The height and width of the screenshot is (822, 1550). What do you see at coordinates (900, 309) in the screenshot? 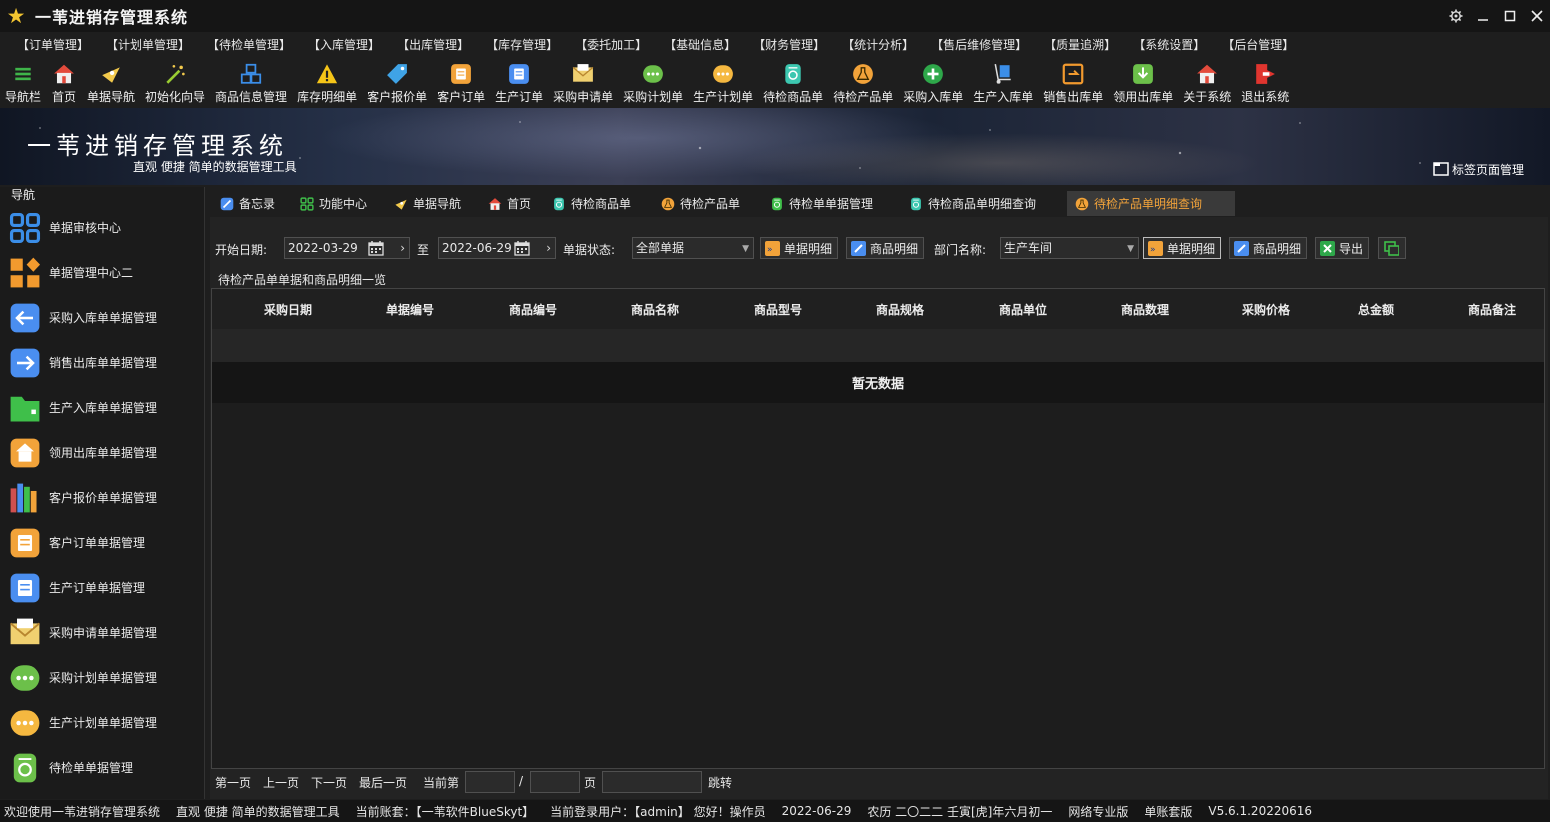
I see `column-header: 商品规格` at bounding box center [900, 309].